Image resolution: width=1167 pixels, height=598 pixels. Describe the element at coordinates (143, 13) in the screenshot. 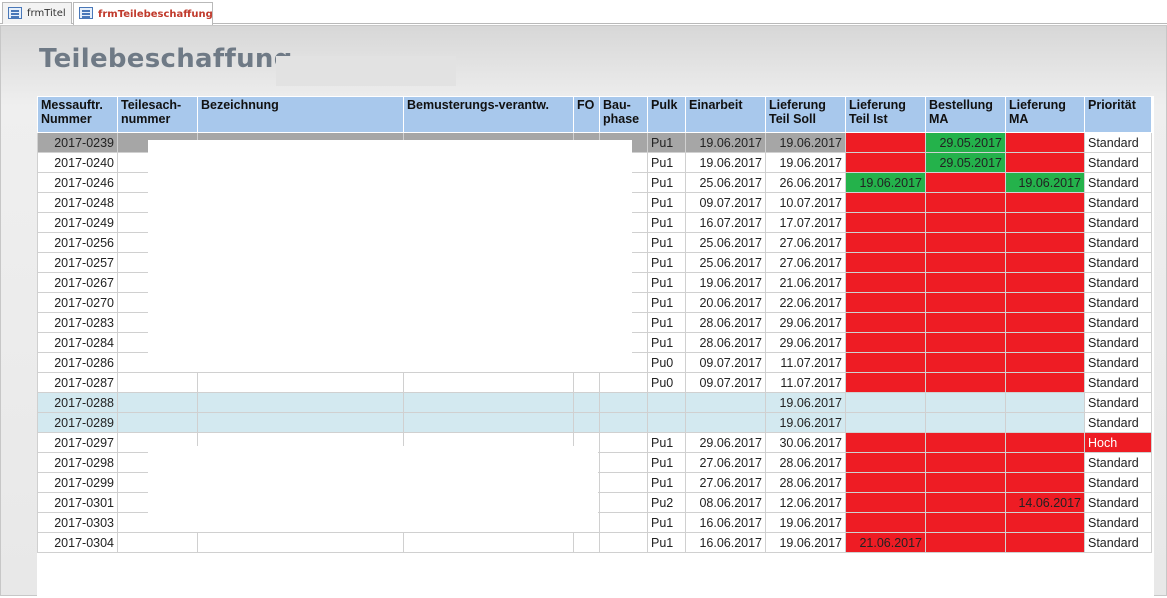

I see `tab-frmteilebeschaffung: frmTeilebeschaffung` at that location.